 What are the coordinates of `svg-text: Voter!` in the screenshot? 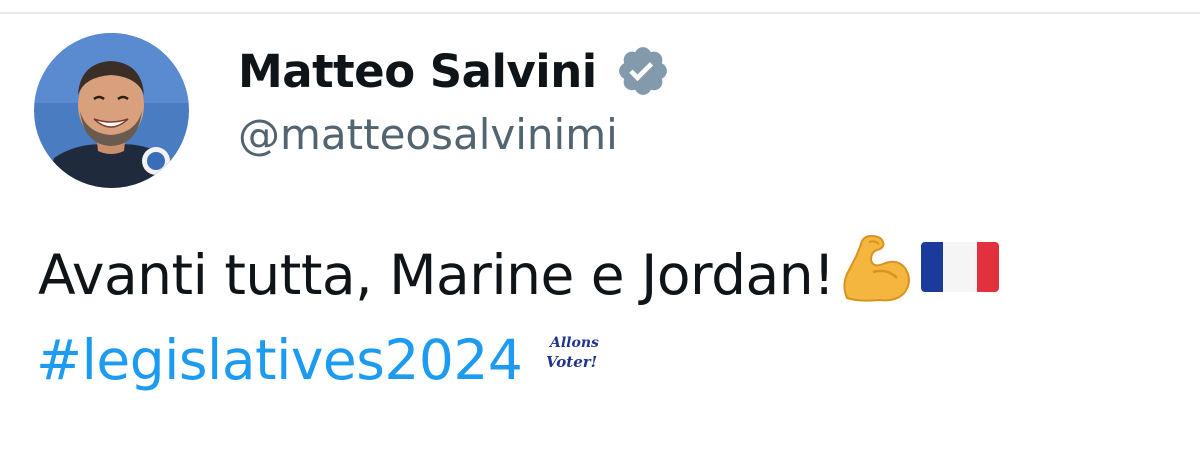 It's located at (571, 362).